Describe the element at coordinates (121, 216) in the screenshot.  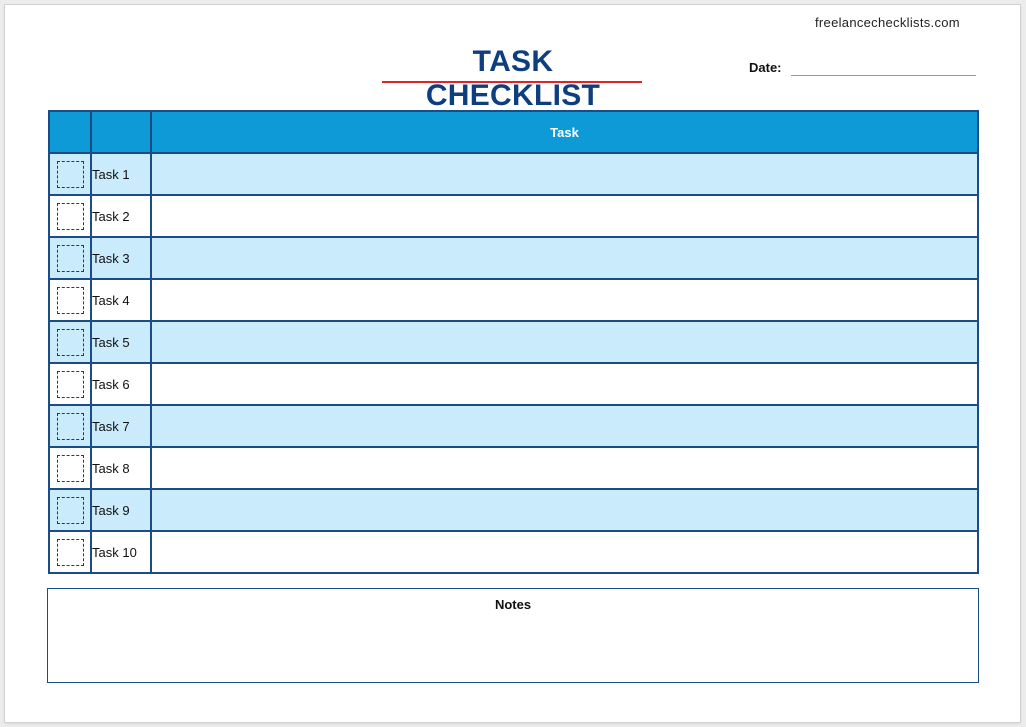
I see `task-label: Task 2` at that location.